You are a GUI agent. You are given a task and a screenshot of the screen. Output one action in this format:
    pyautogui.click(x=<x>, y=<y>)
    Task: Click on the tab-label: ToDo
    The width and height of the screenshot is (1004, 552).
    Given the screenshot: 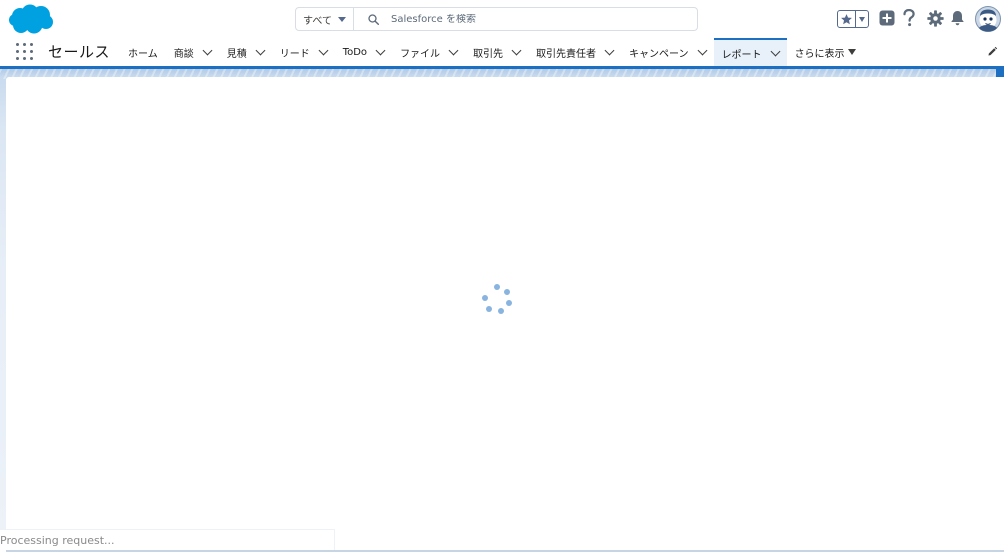 What is the action you would take?
    pyautogui.click(x=355, y=52)
    